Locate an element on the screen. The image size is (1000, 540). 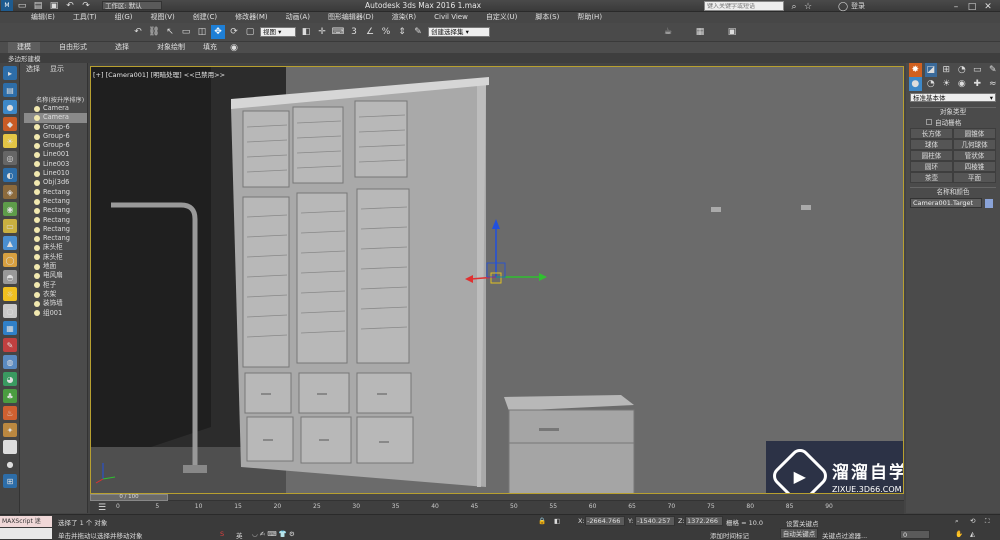
search-input is located at coordinates (744, 7).